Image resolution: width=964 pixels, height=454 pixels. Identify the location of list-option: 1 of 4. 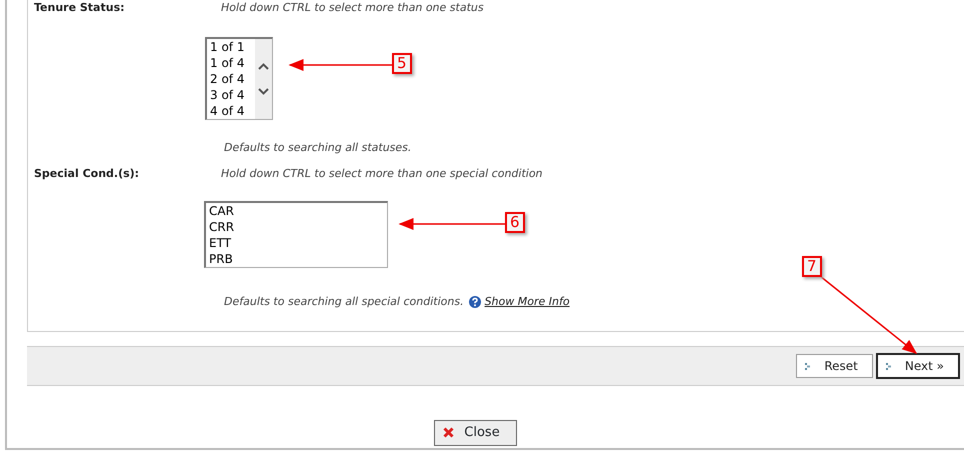
(231, 62).